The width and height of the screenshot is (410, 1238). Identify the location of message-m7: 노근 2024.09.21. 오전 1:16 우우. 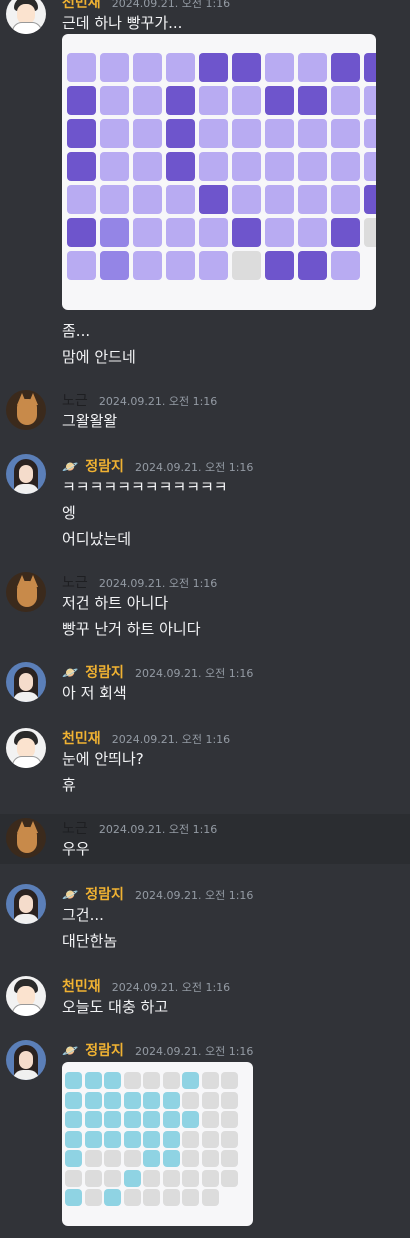
(205, 839).